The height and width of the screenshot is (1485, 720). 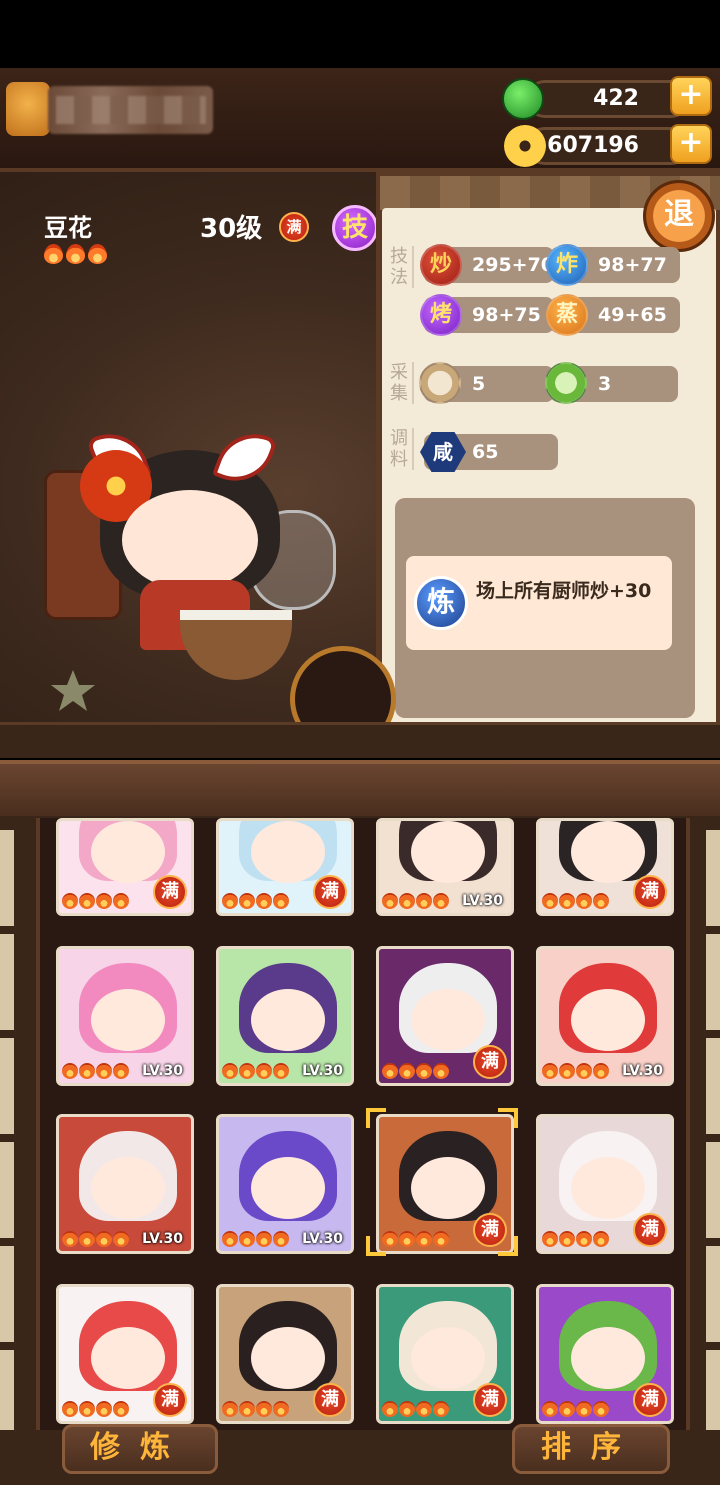 What do you see at coordinates (566, 383) in the screenshot?
I see `cabbage-icon` at bounding box center [566, 383].